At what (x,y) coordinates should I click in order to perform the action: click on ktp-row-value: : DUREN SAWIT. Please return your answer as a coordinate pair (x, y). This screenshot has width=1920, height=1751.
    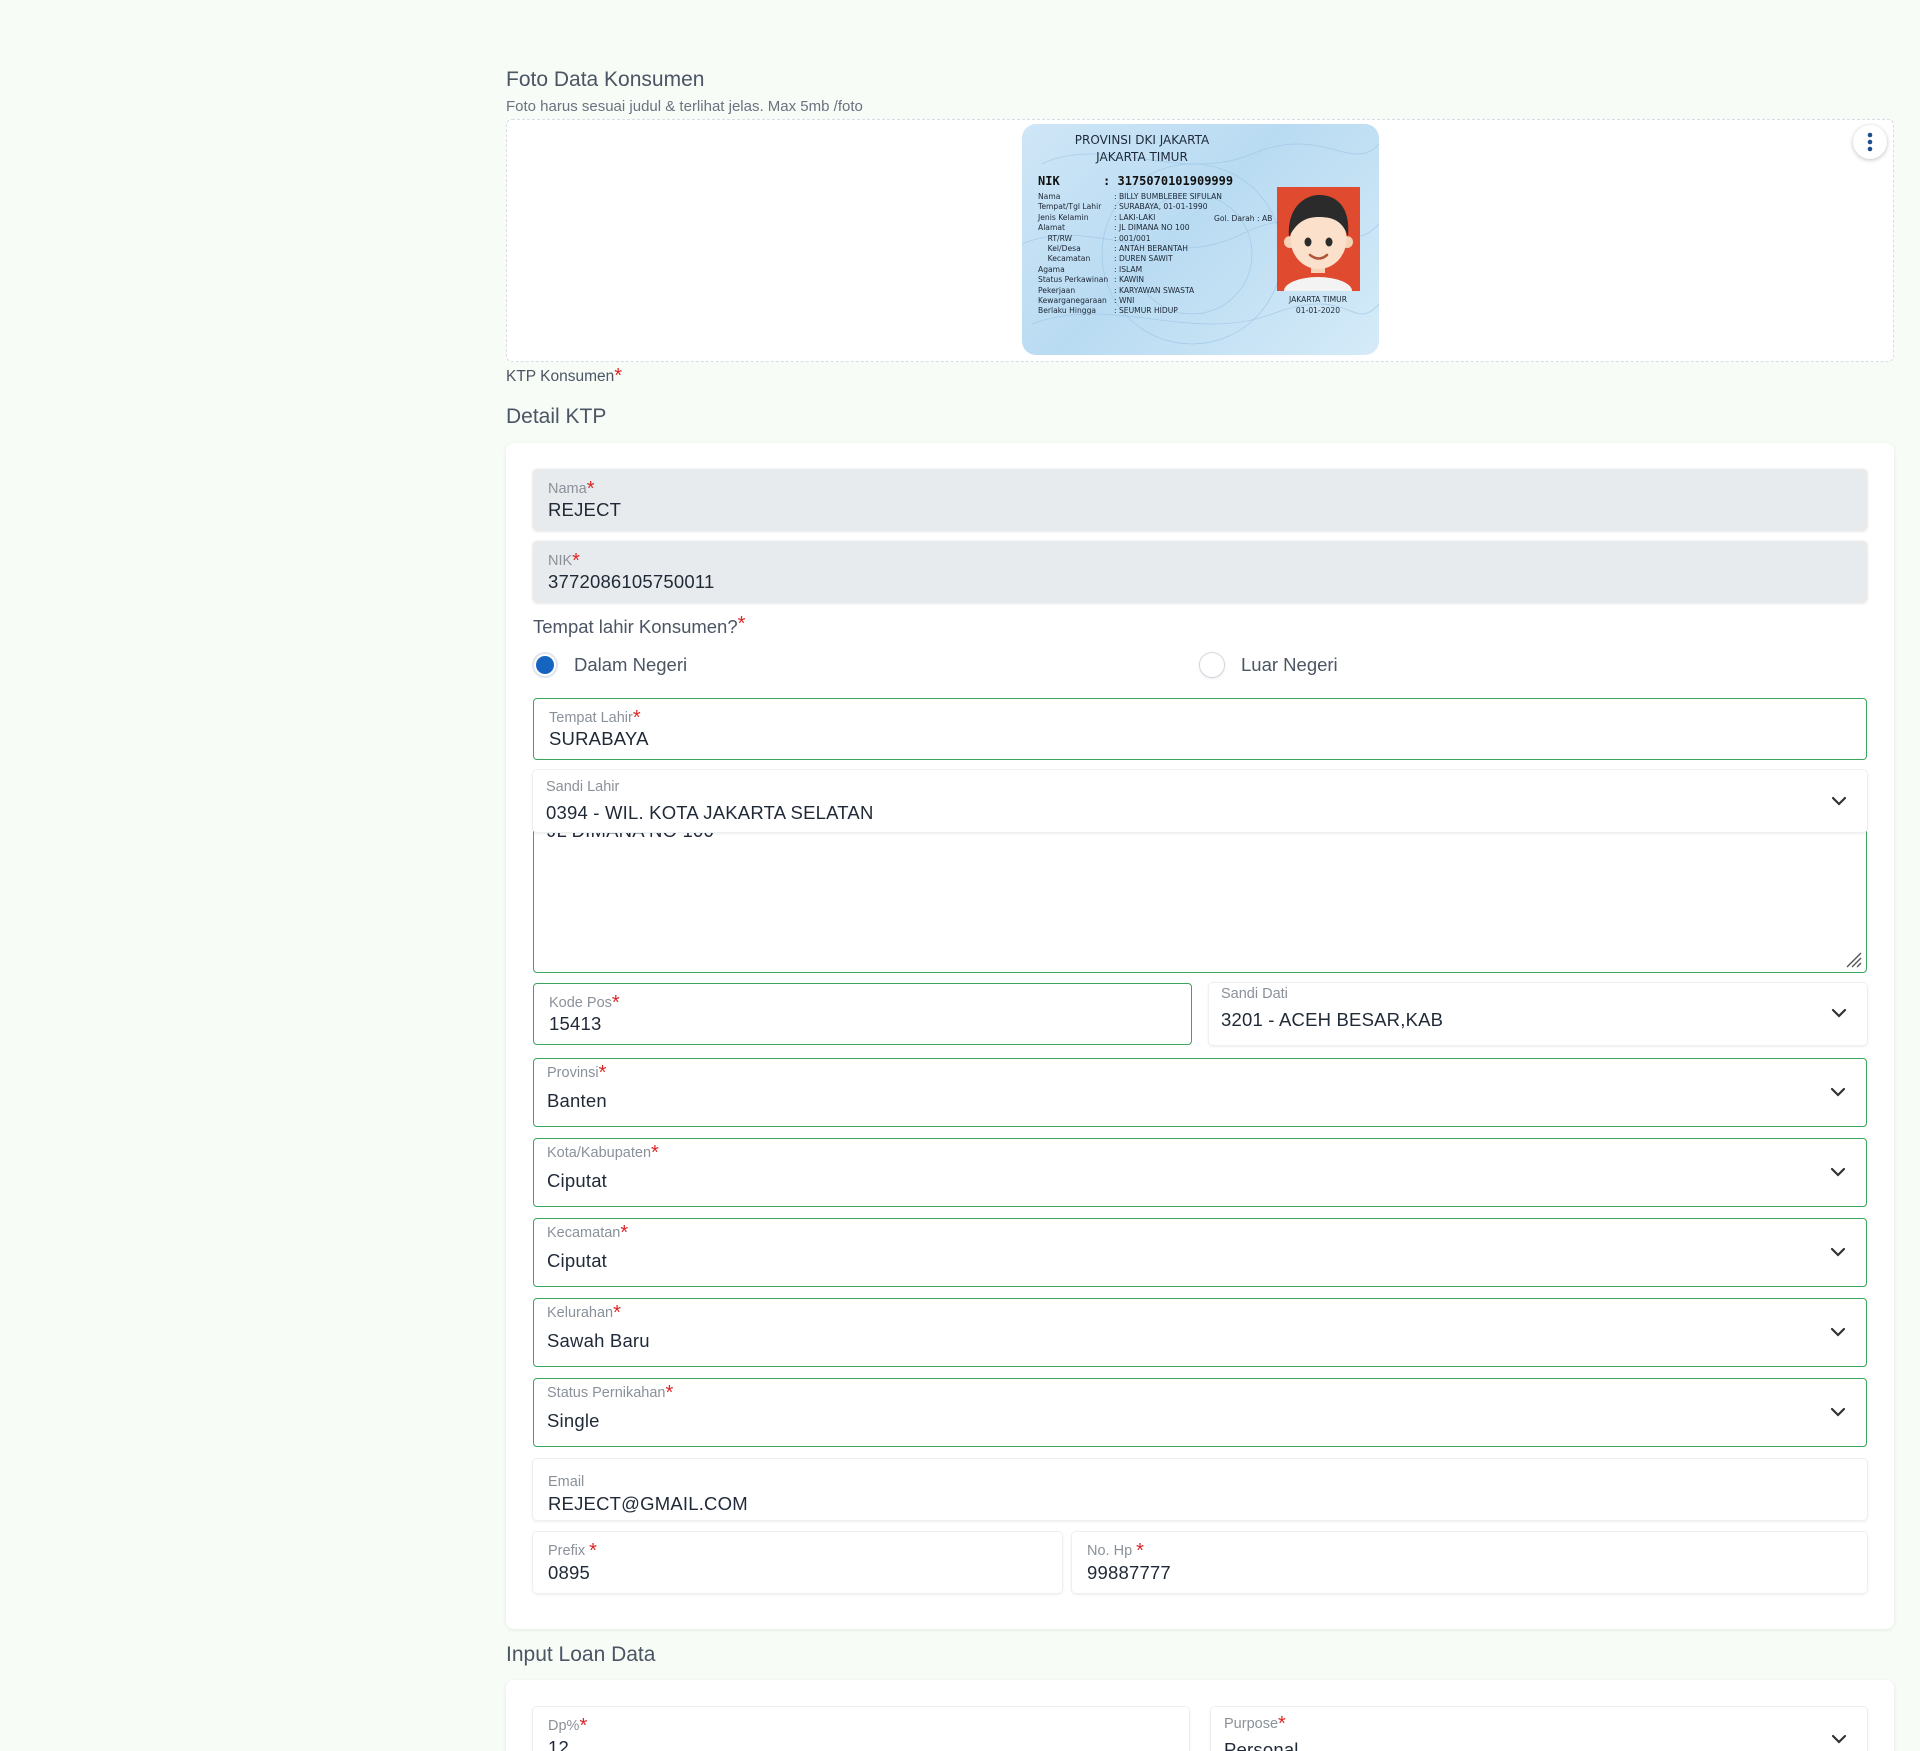
    Looking at the image, I should click on (1143, 259).